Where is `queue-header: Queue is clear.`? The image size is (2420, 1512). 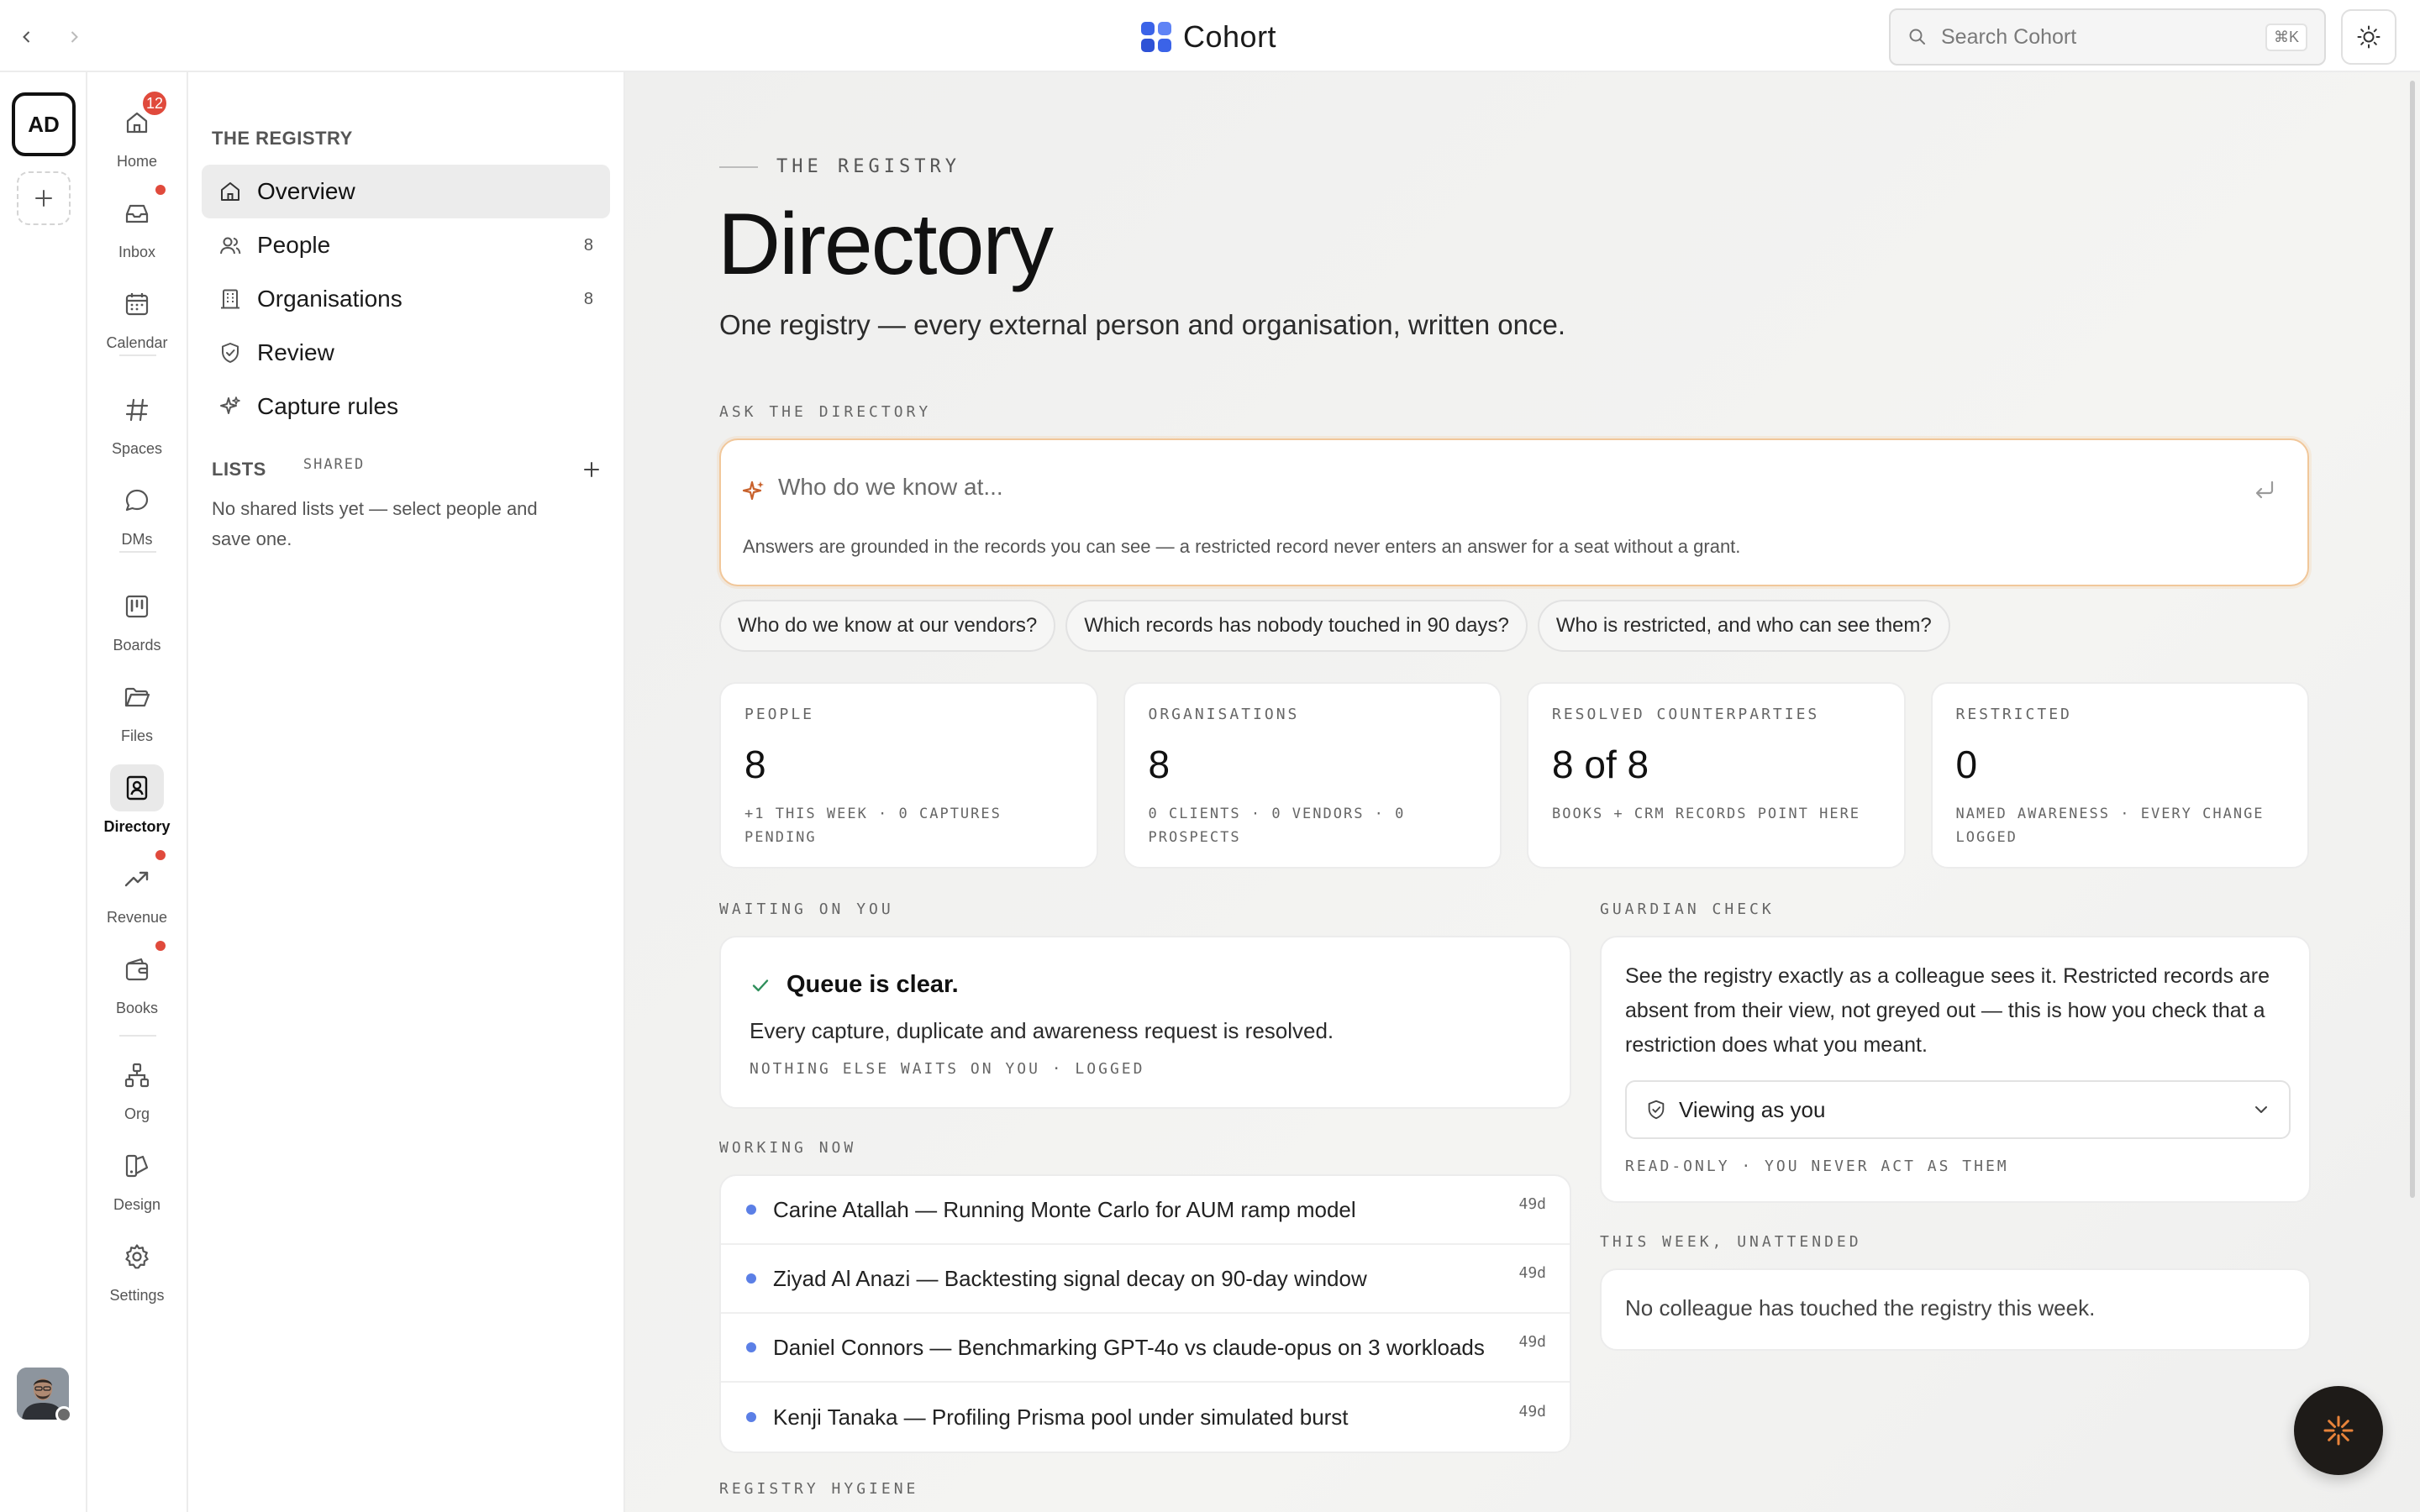 queue-header: Queue is clear. is located at coordinates (855, 985).